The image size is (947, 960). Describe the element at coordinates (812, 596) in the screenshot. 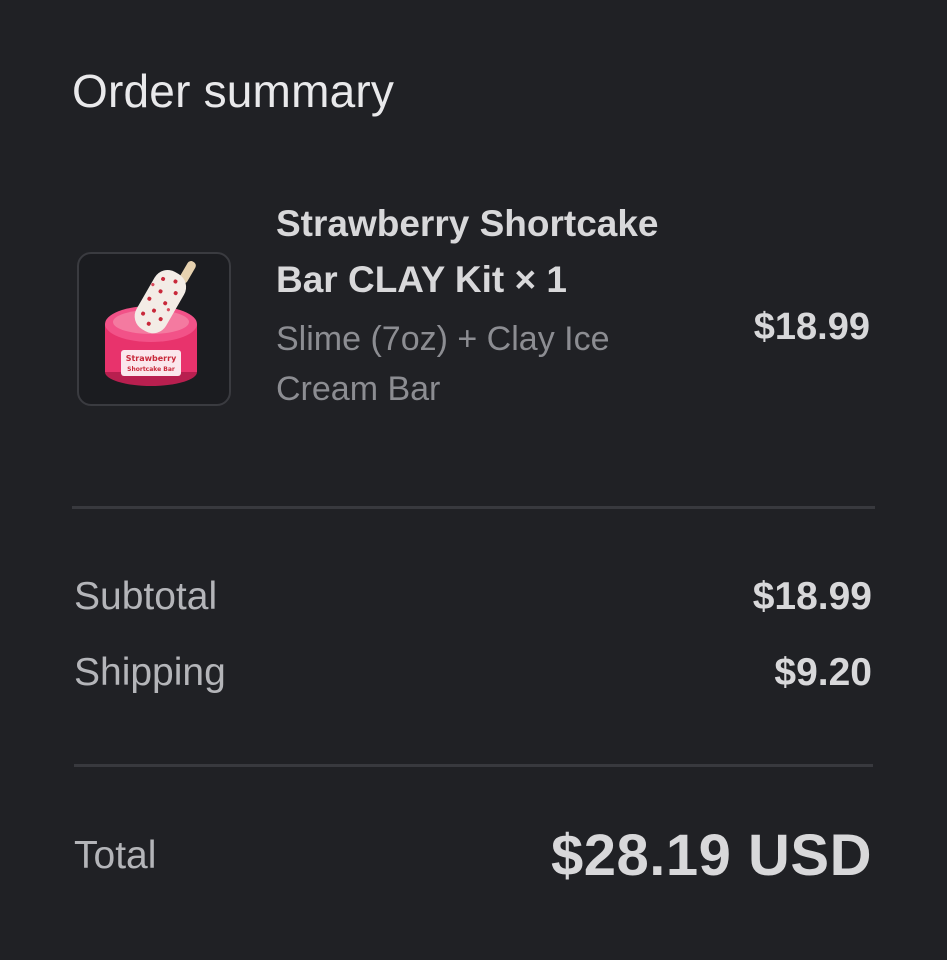

I see `subtotal-value: $18.99` at that location.